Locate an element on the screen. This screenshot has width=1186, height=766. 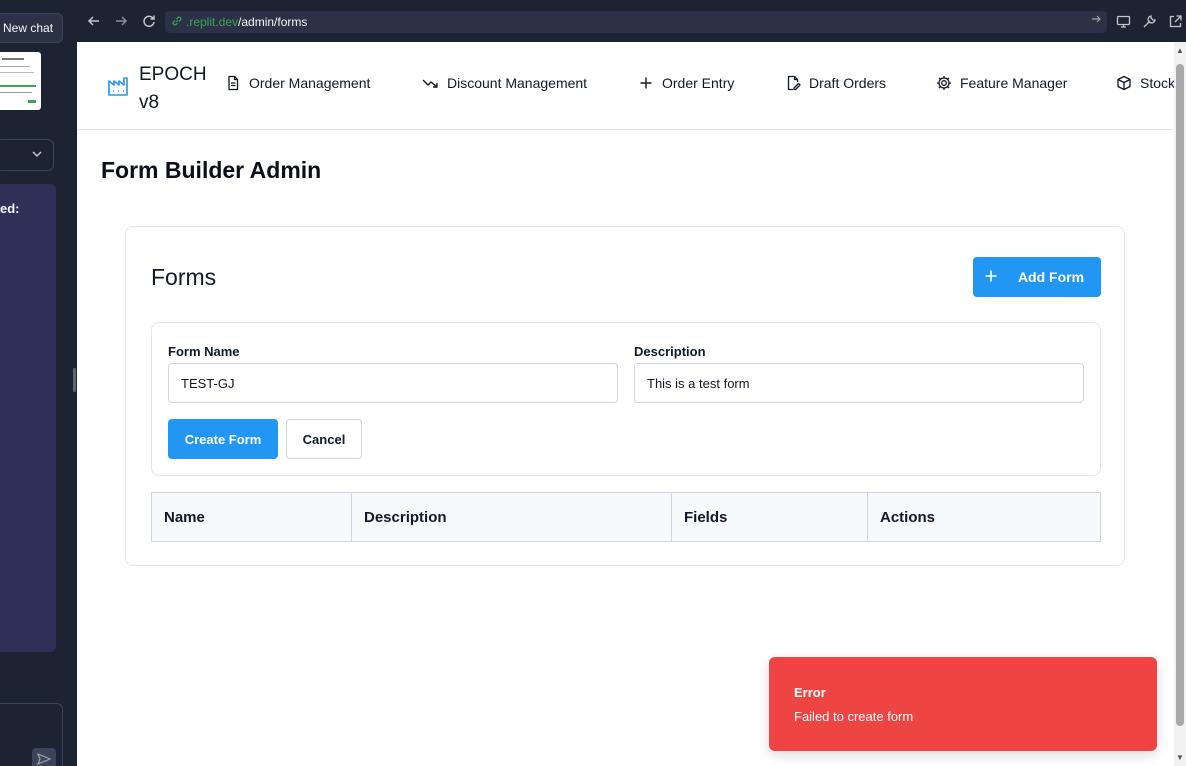
chat-message: ed: is located at coordinates (28, 418).